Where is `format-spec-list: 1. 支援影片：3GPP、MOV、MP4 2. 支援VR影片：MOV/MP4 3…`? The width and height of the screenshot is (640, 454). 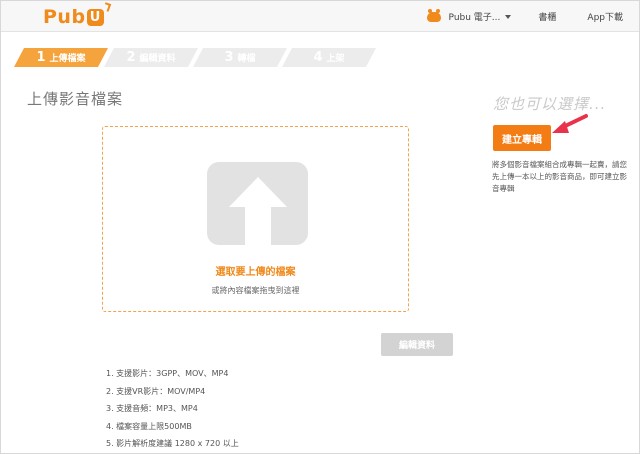
format-spec-list: 1. 支援影片：3GPP、MOV、MP4 2. 支援VR影片：MOV/MP4 3… is located at coordinates (172, 411).